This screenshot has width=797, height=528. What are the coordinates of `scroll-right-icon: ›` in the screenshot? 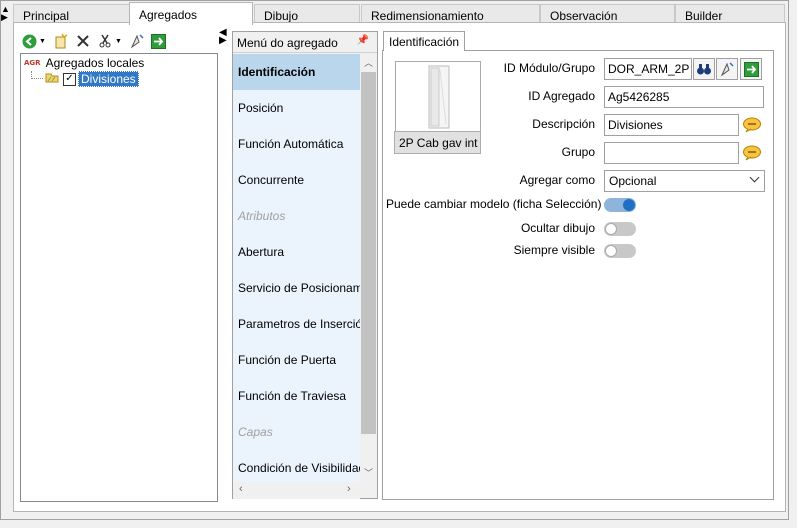 It's located at (349, 489).